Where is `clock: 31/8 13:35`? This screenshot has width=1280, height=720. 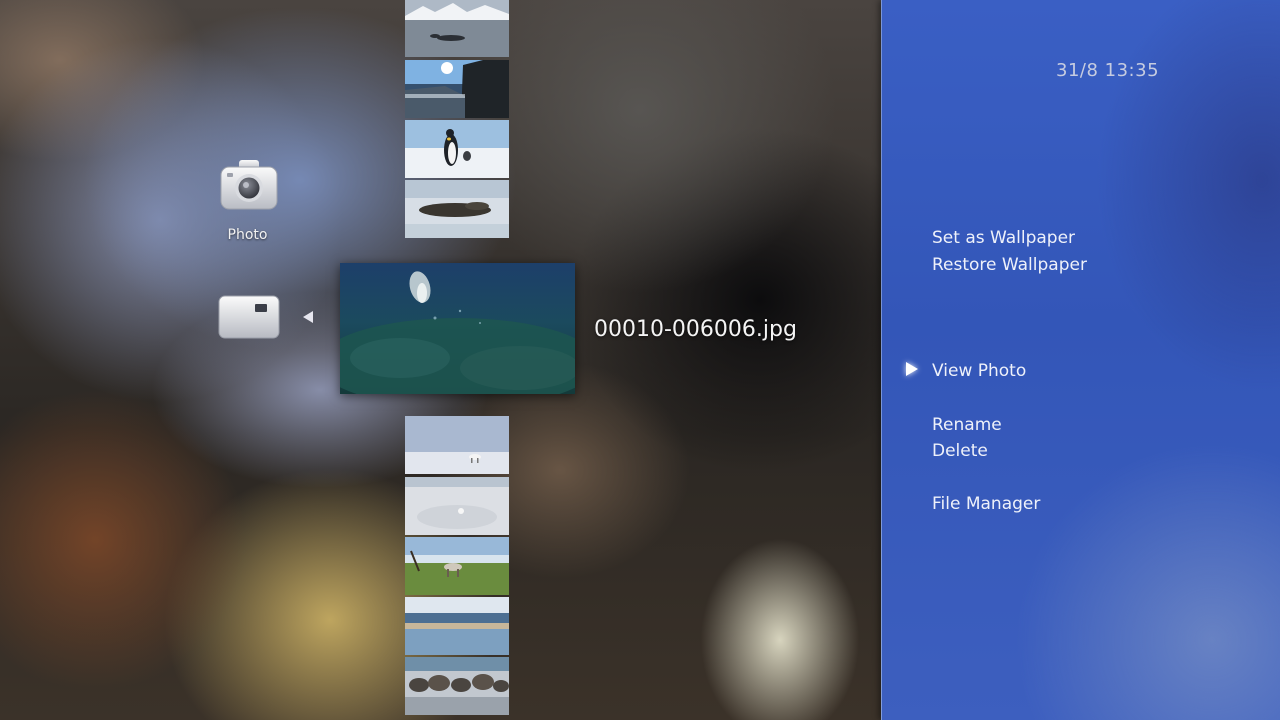 clock: 31/8 13:35 is located at coordinates (1108, 70).